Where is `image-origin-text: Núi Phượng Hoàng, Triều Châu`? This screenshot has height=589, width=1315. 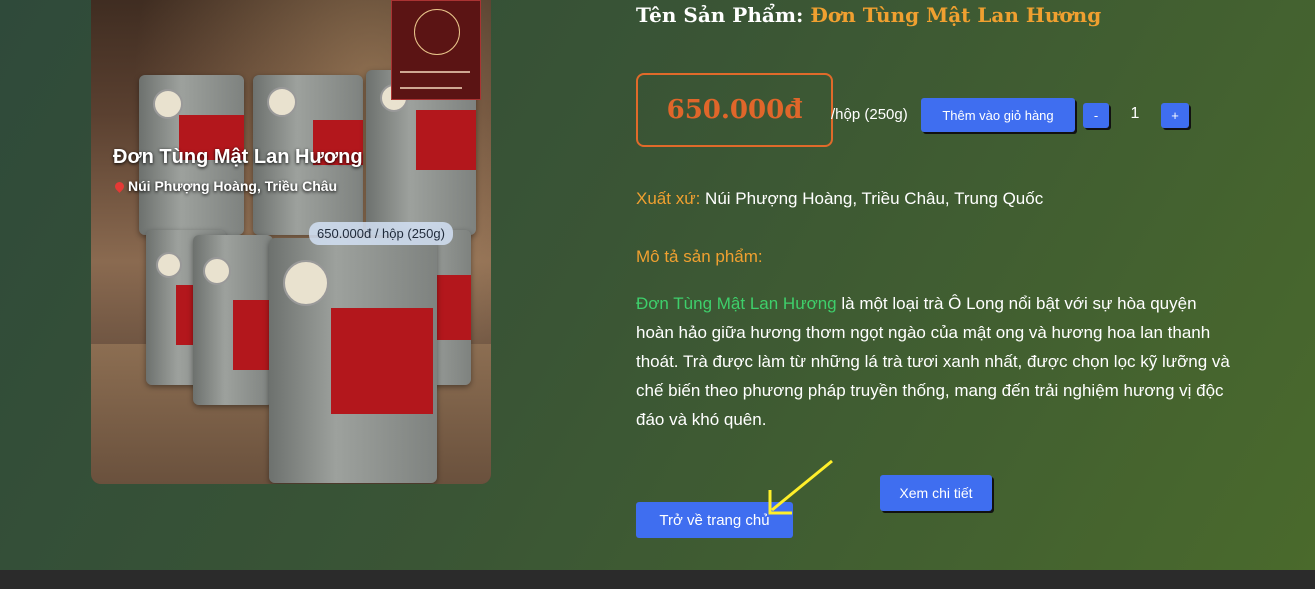 image-origin-text: Núi Phượng Hoàng, Triều Châu is located at coordinates (233, 186).